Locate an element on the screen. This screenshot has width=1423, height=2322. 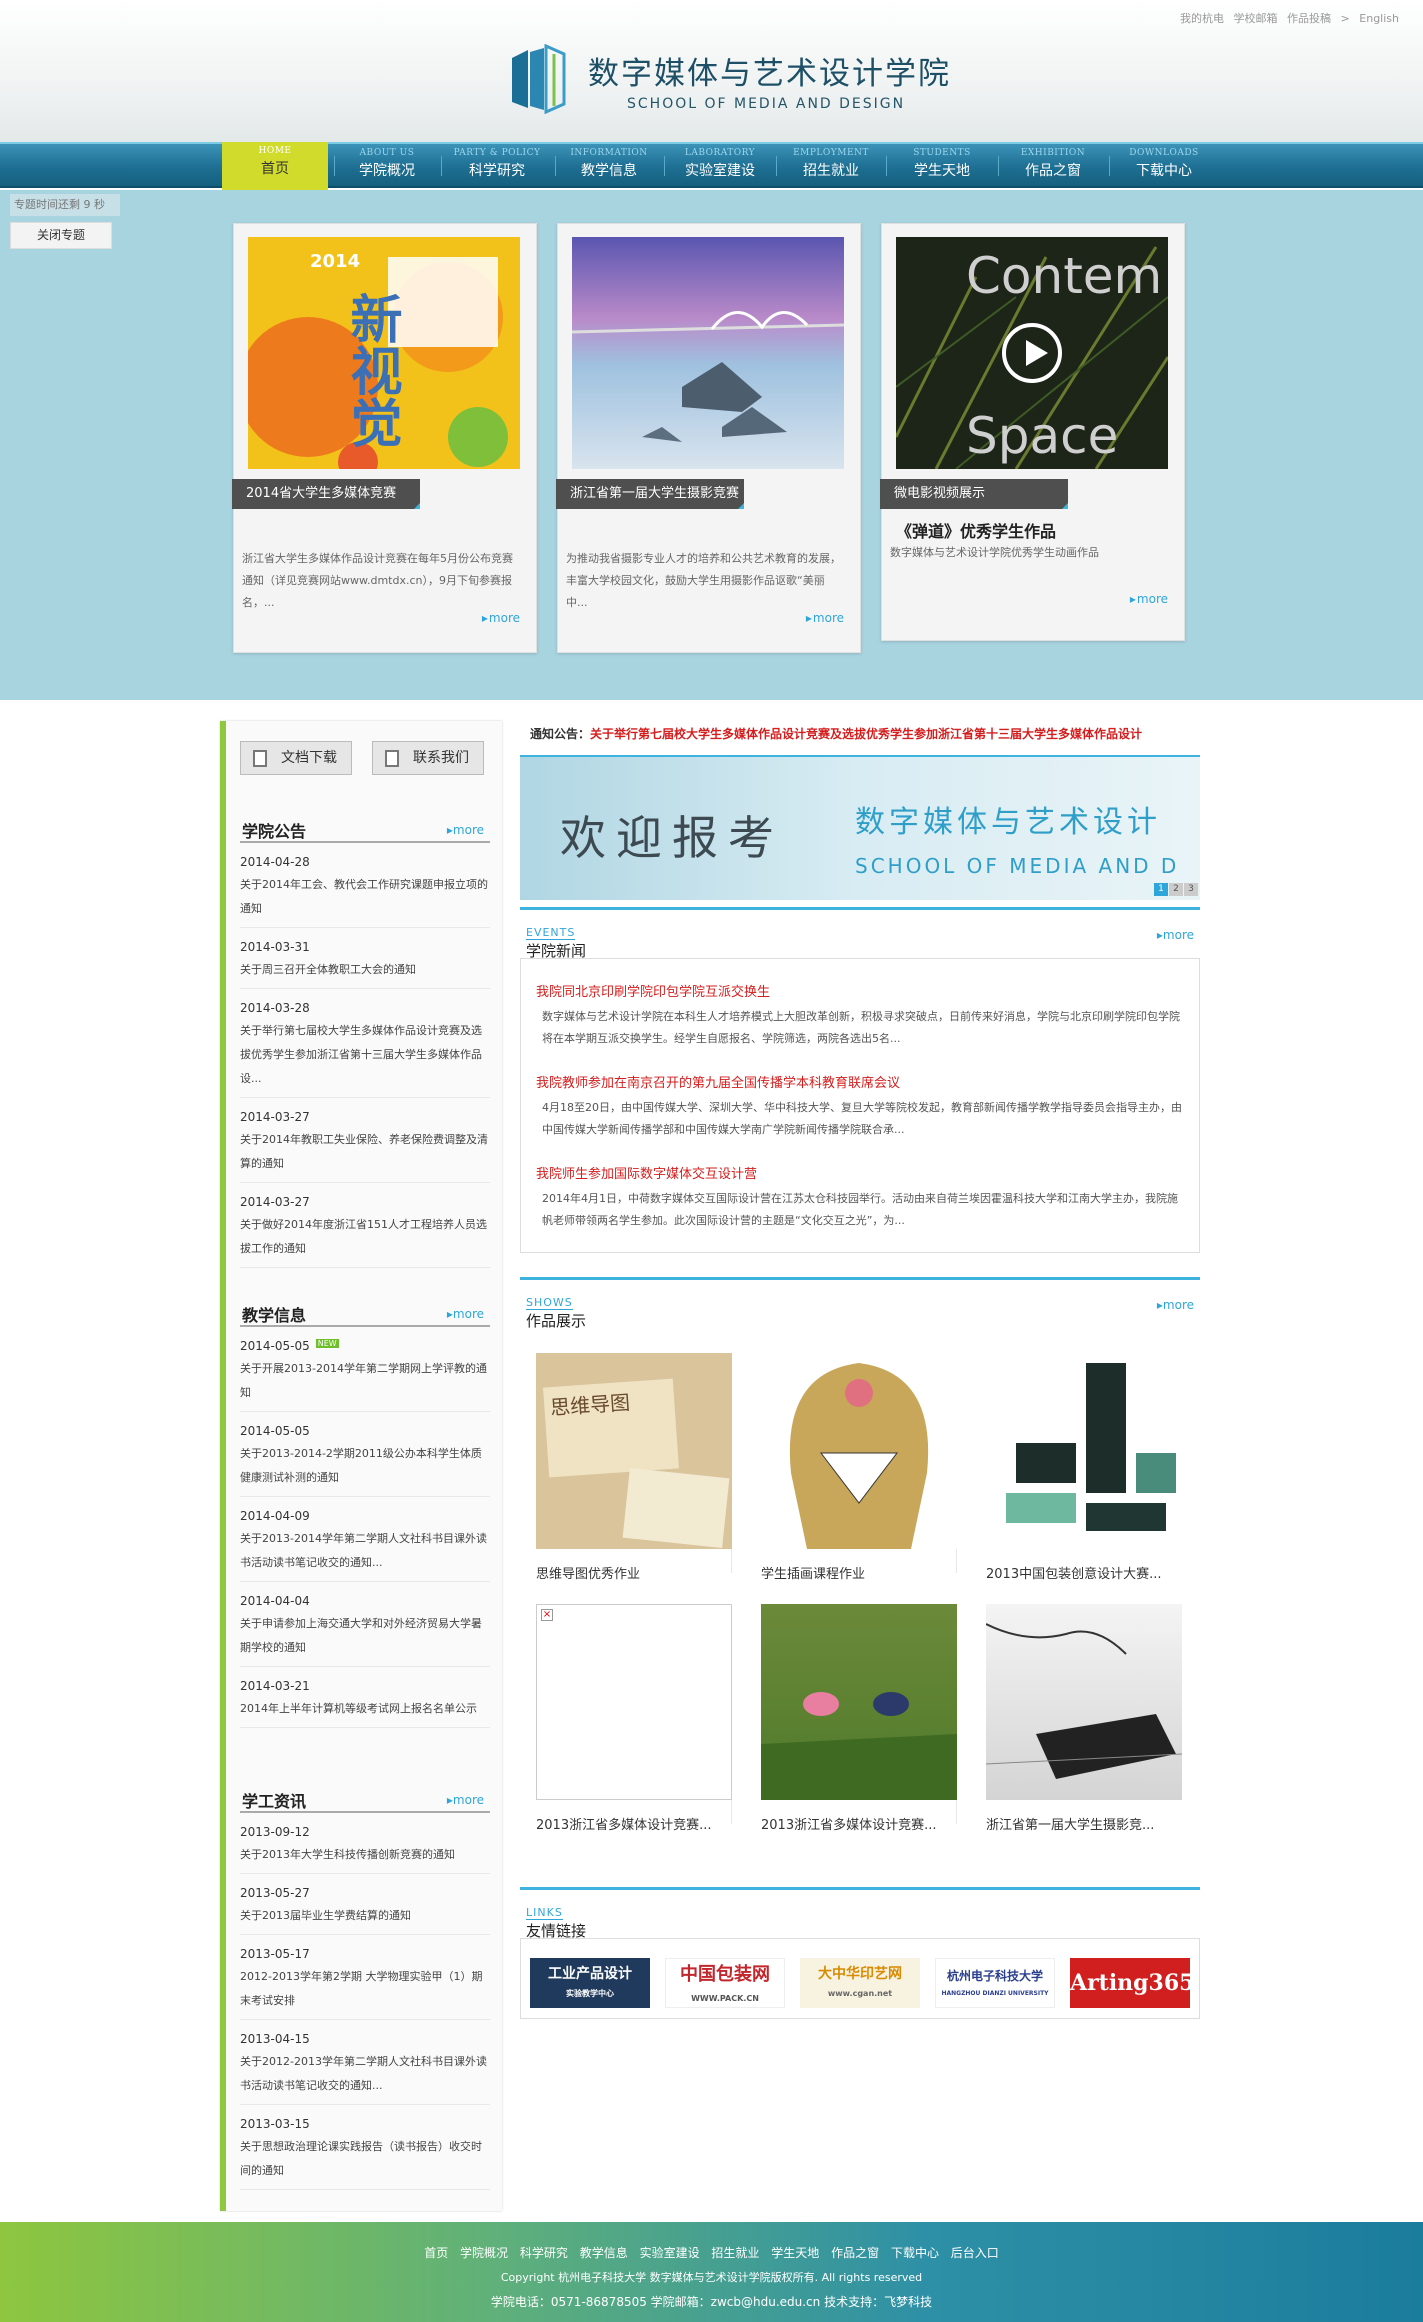
list-item: 2014-05-05 NEW 关于开展2013-2014学年第二学期网上学评教的通知 is located at coordinates (365, 1375).